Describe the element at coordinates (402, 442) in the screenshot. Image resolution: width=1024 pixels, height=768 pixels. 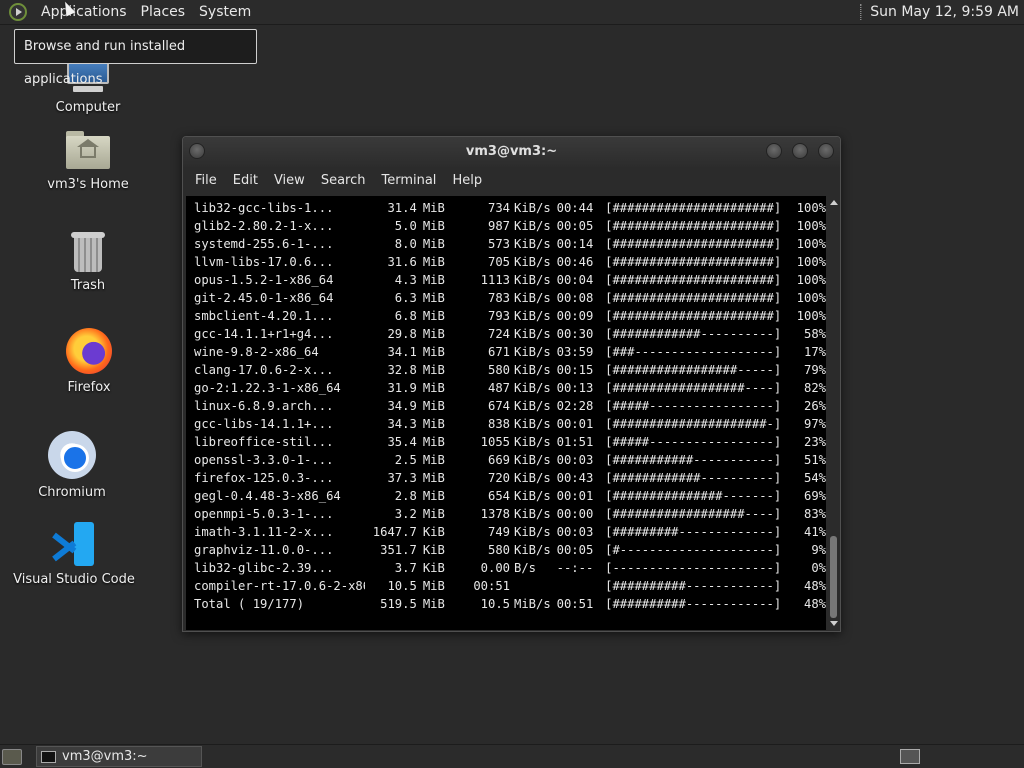
I see `terminal-cell-size: 35.4` at that location.